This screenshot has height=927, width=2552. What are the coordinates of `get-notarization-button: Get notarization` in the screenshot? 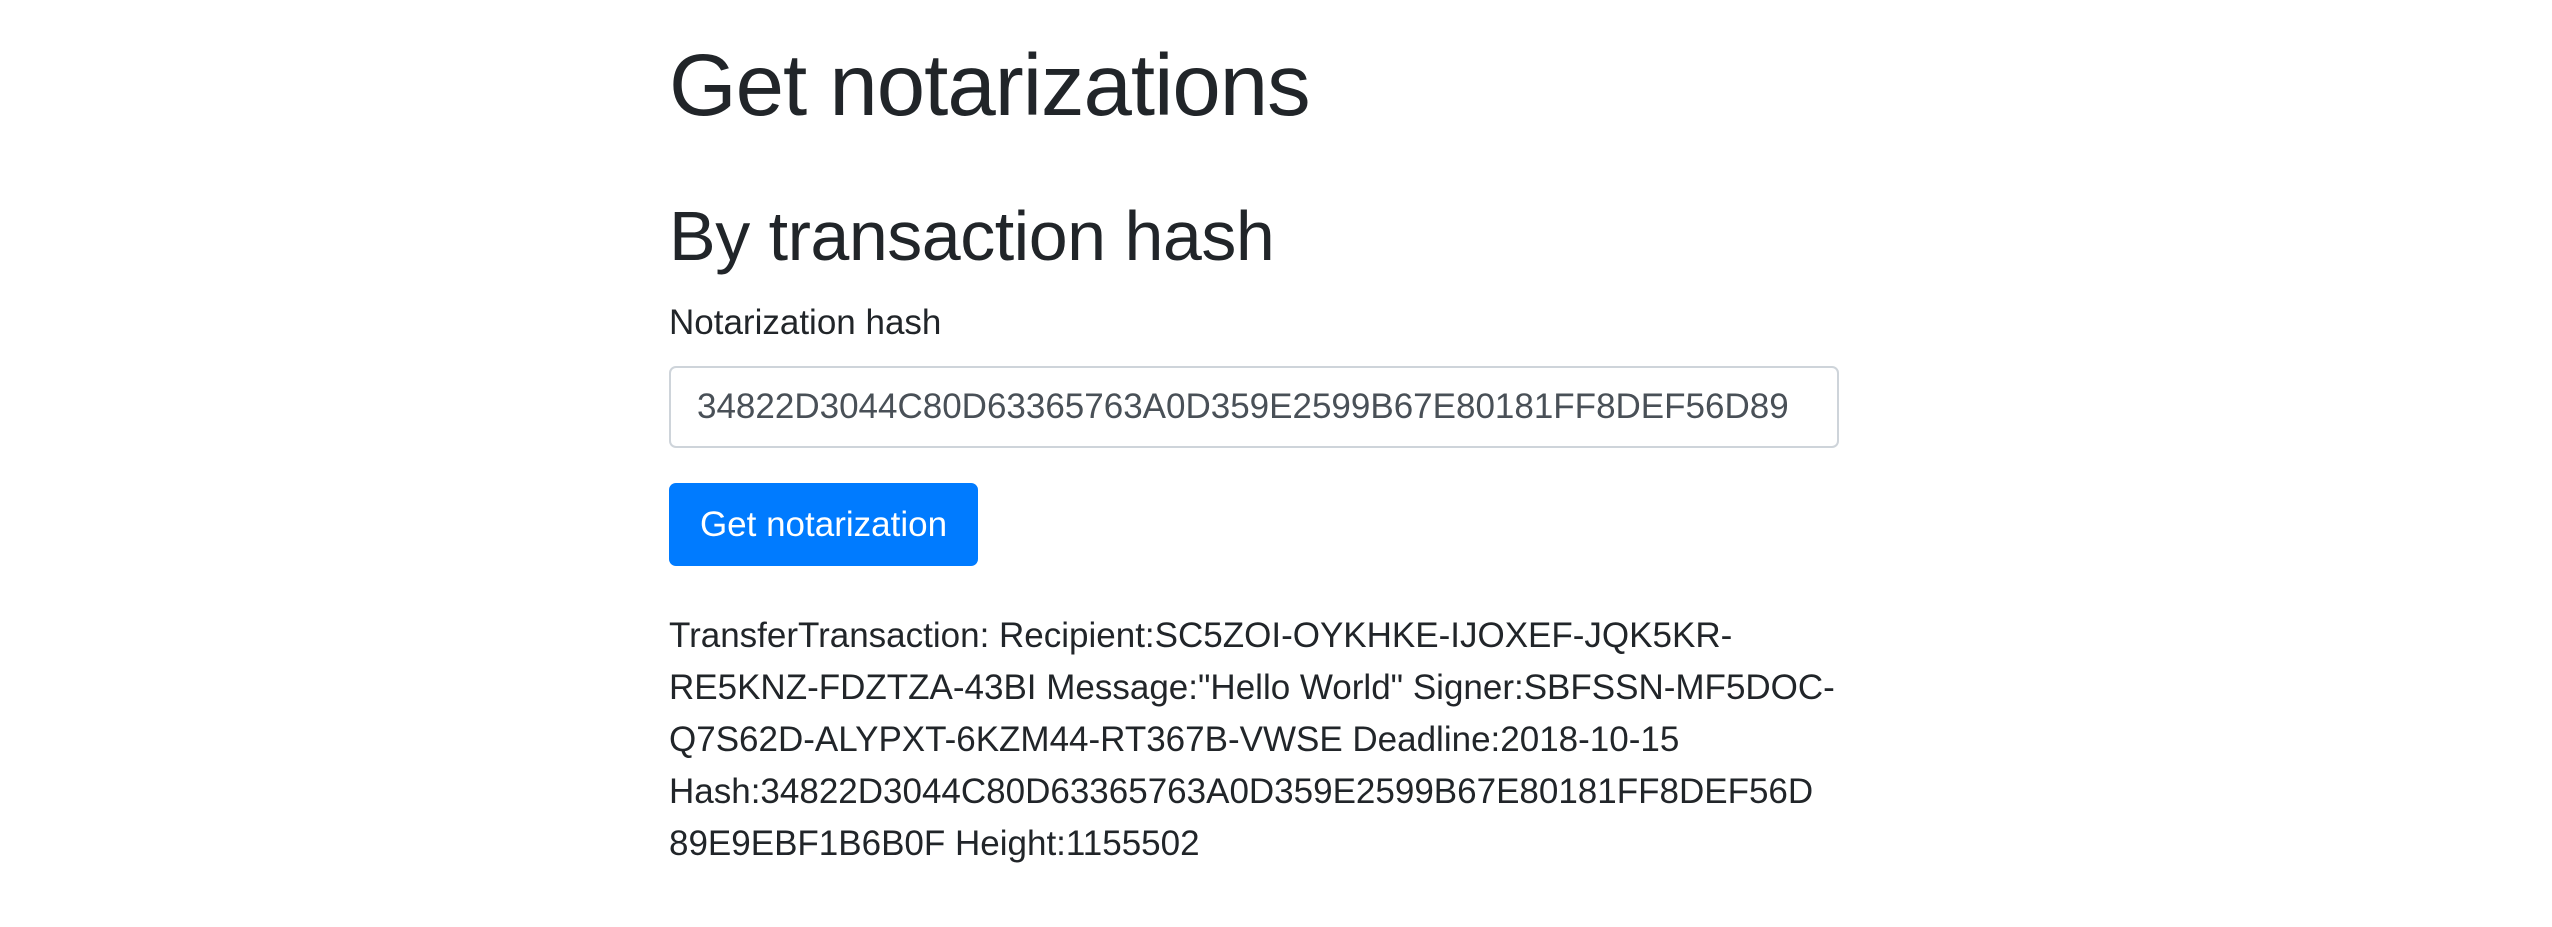 It's located at (823, 524).